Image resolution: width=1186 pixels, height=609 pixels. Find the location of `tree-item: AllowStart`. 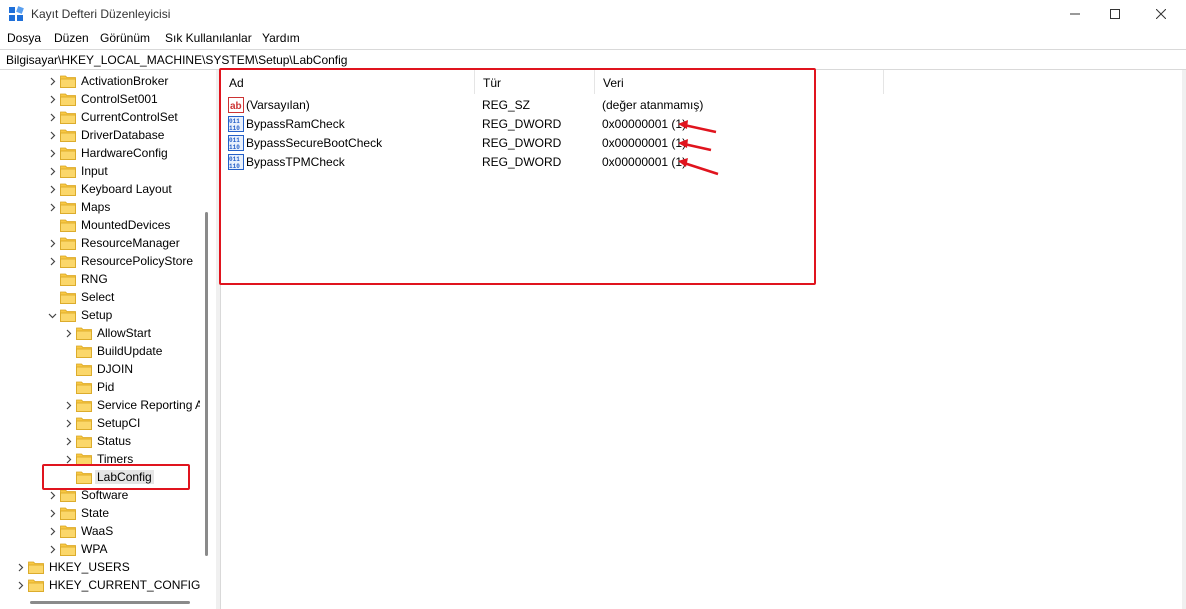

tree-item: AllowStart is located at coordinates (105, 333).